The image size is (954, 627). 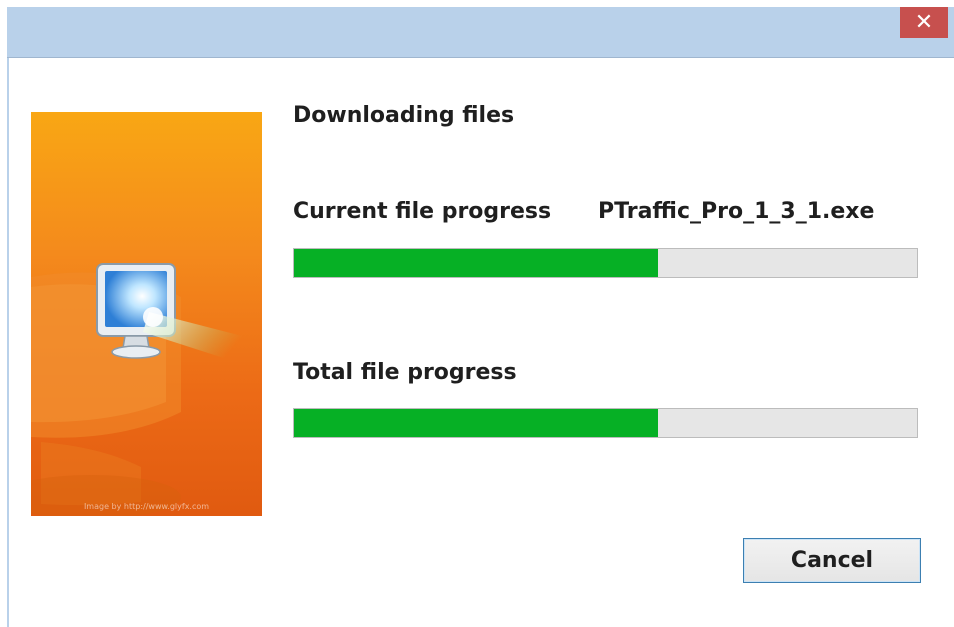 What do you see at coordinates (138, 389) in the screenshot?
I see `monitor-illustration-icon` at bounding box center [138, 389].